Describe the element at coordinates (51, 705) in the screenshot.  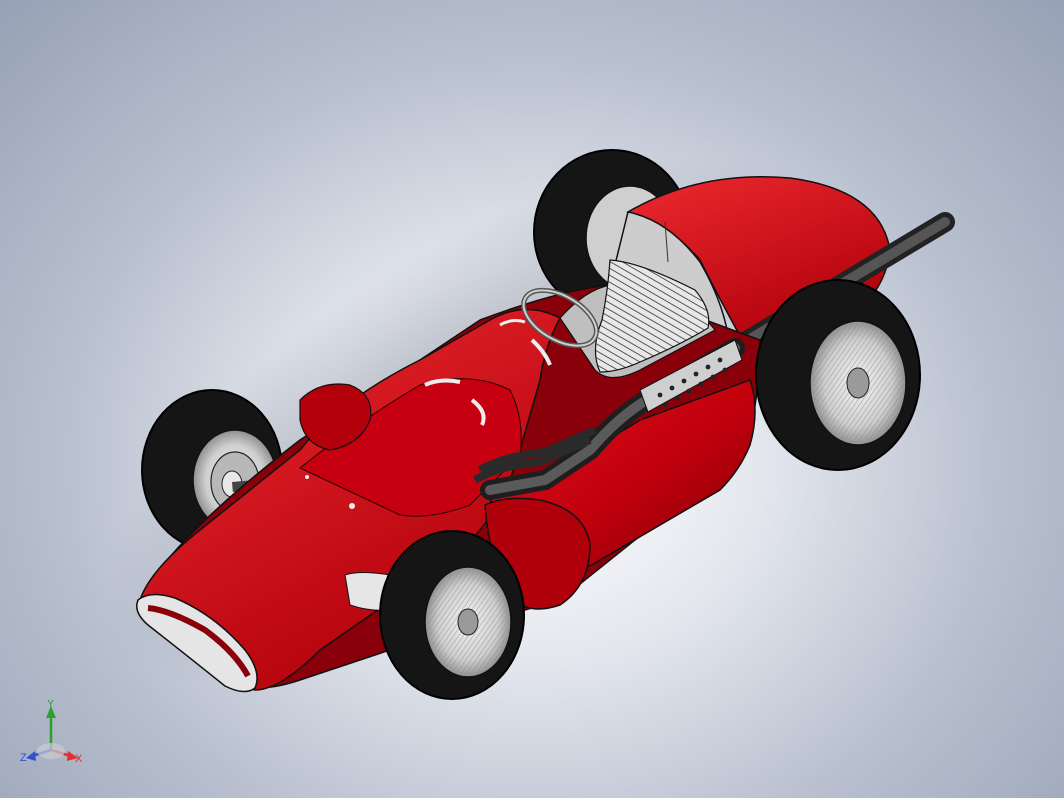
I see `y-axis-label: Y` at that location.